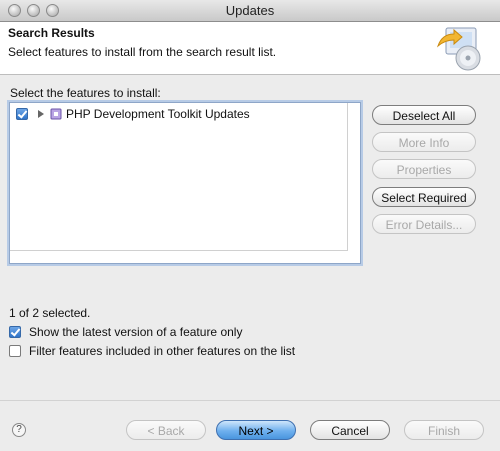  I want to click on expand-triangle-icon, so click(41, 114).